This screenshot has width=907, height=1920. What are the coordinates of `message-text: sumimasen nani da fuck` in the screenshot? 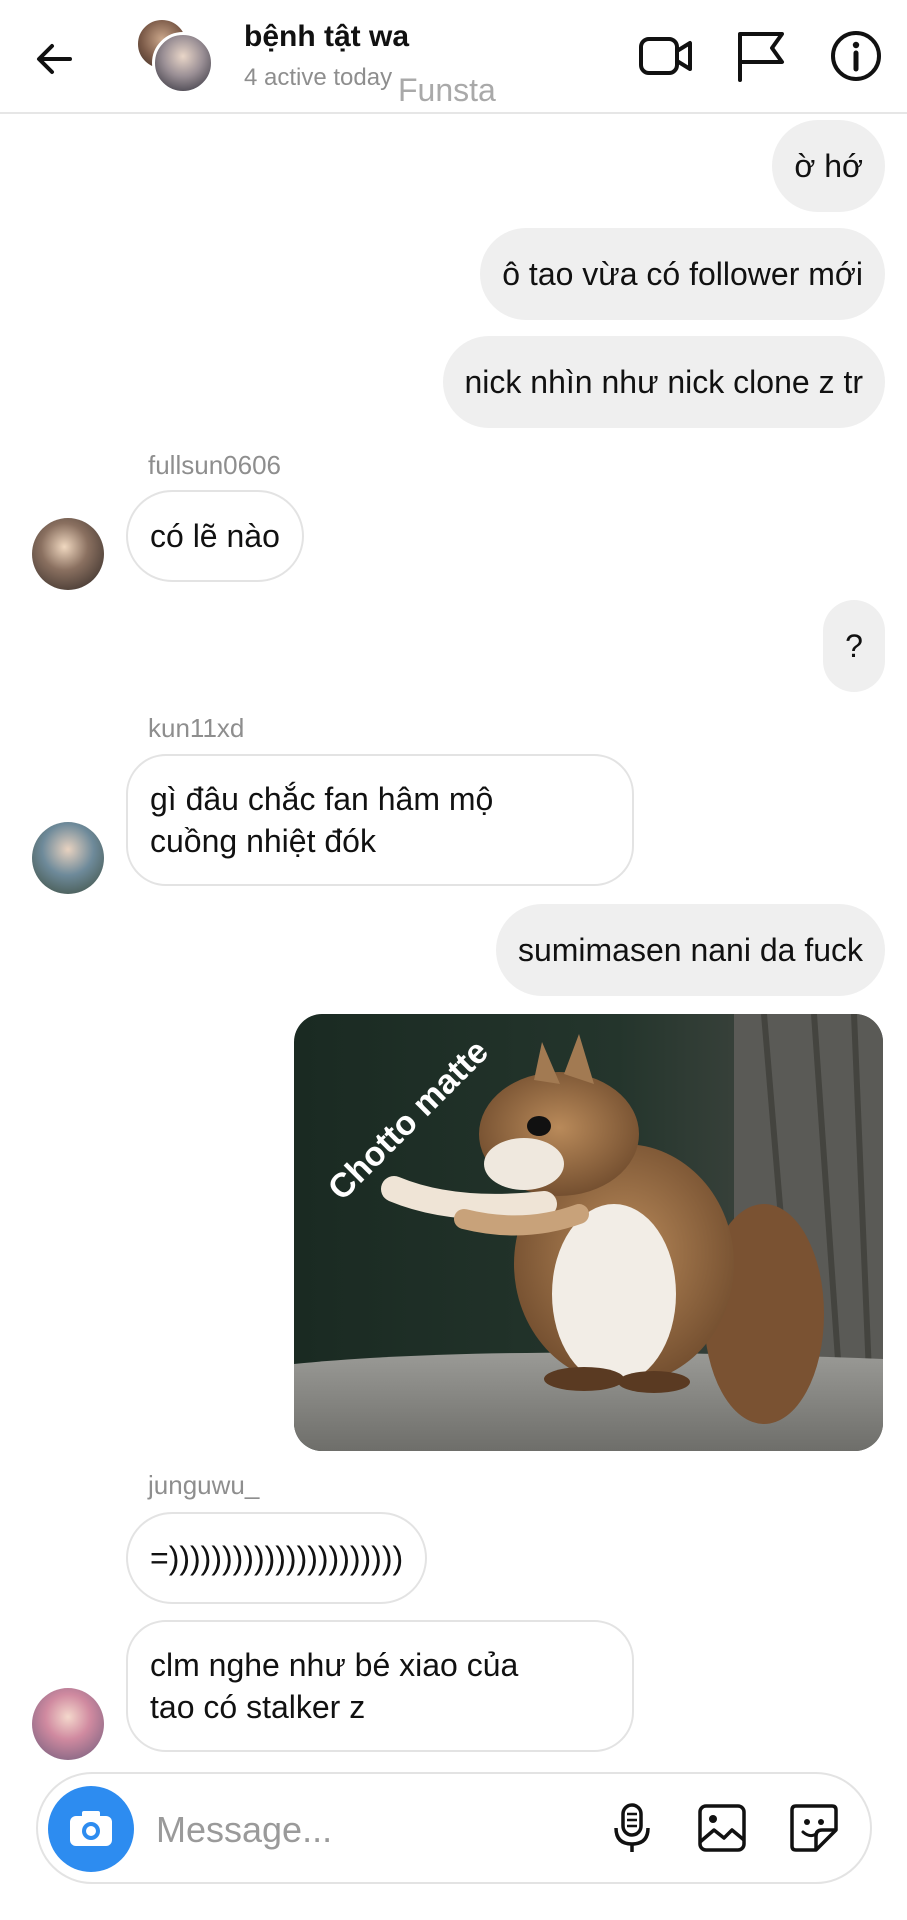 It's located at (690, 950).